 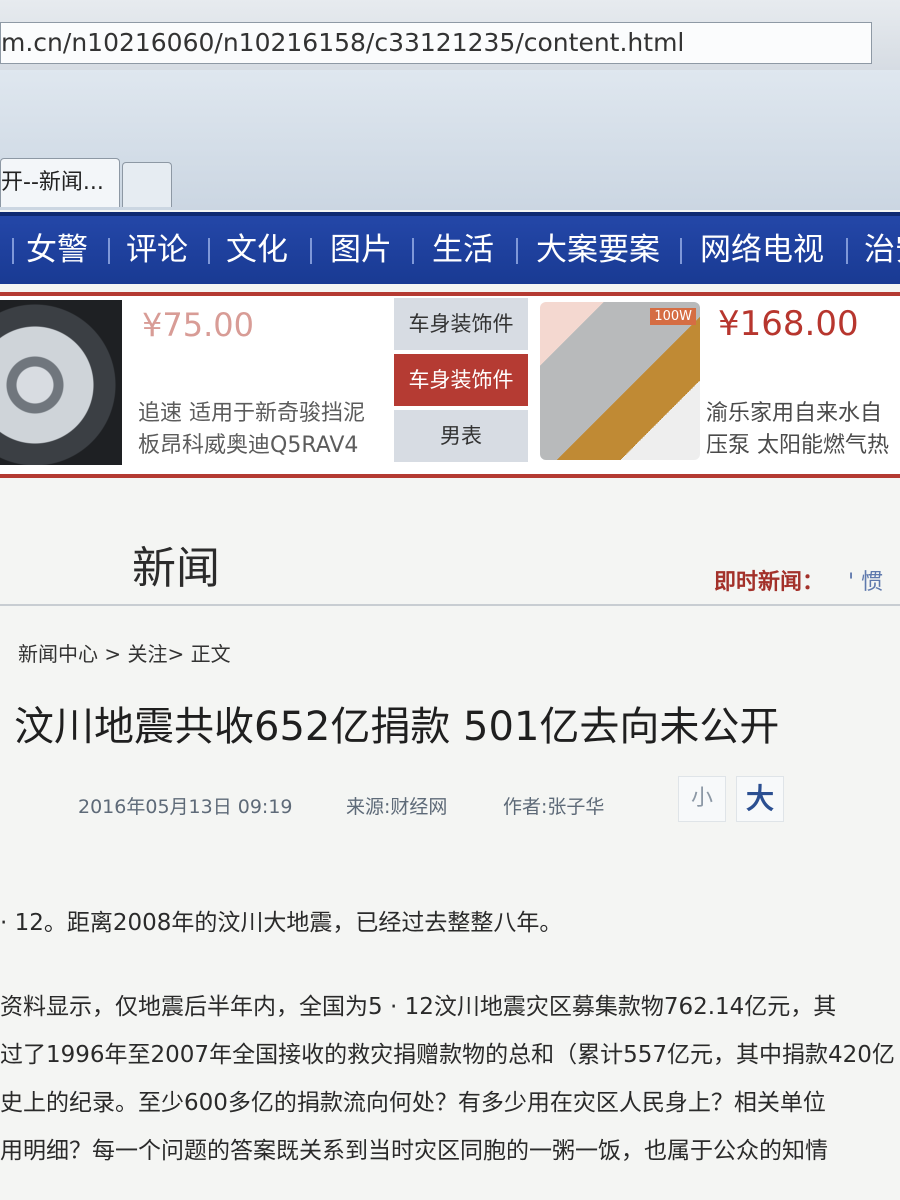 What do you see at coordinates (251, 413) in the screenshot?
I see `left-ad-description-line-1: 追速 适用于新奇骏挡泥` at bounding box center [251, 413].